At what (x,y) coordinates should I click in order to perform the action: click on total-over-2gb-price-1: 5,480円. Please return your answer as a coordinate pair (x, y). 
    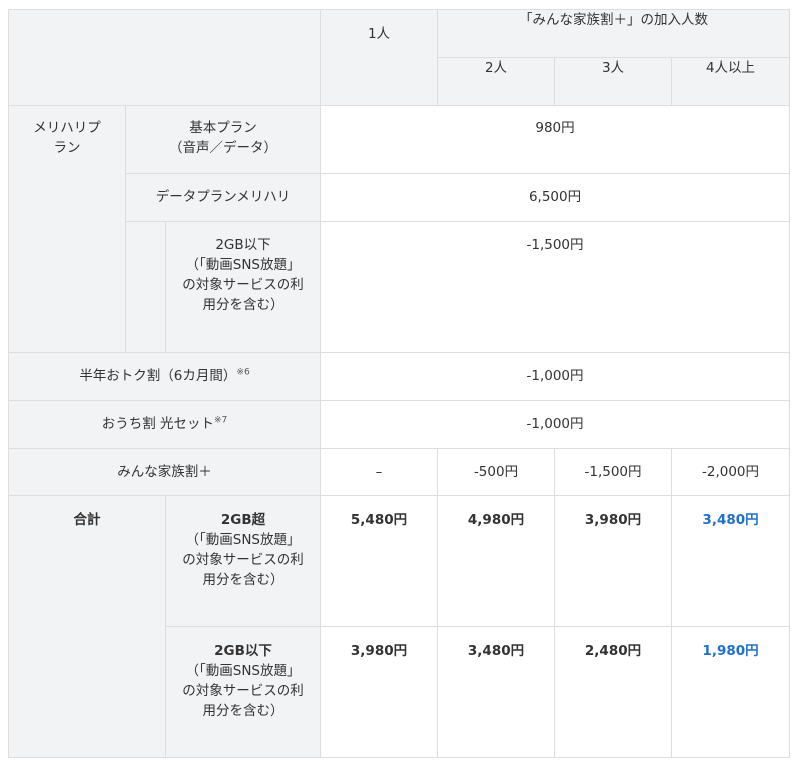
    Looking at the image, I should click on (379, 561).